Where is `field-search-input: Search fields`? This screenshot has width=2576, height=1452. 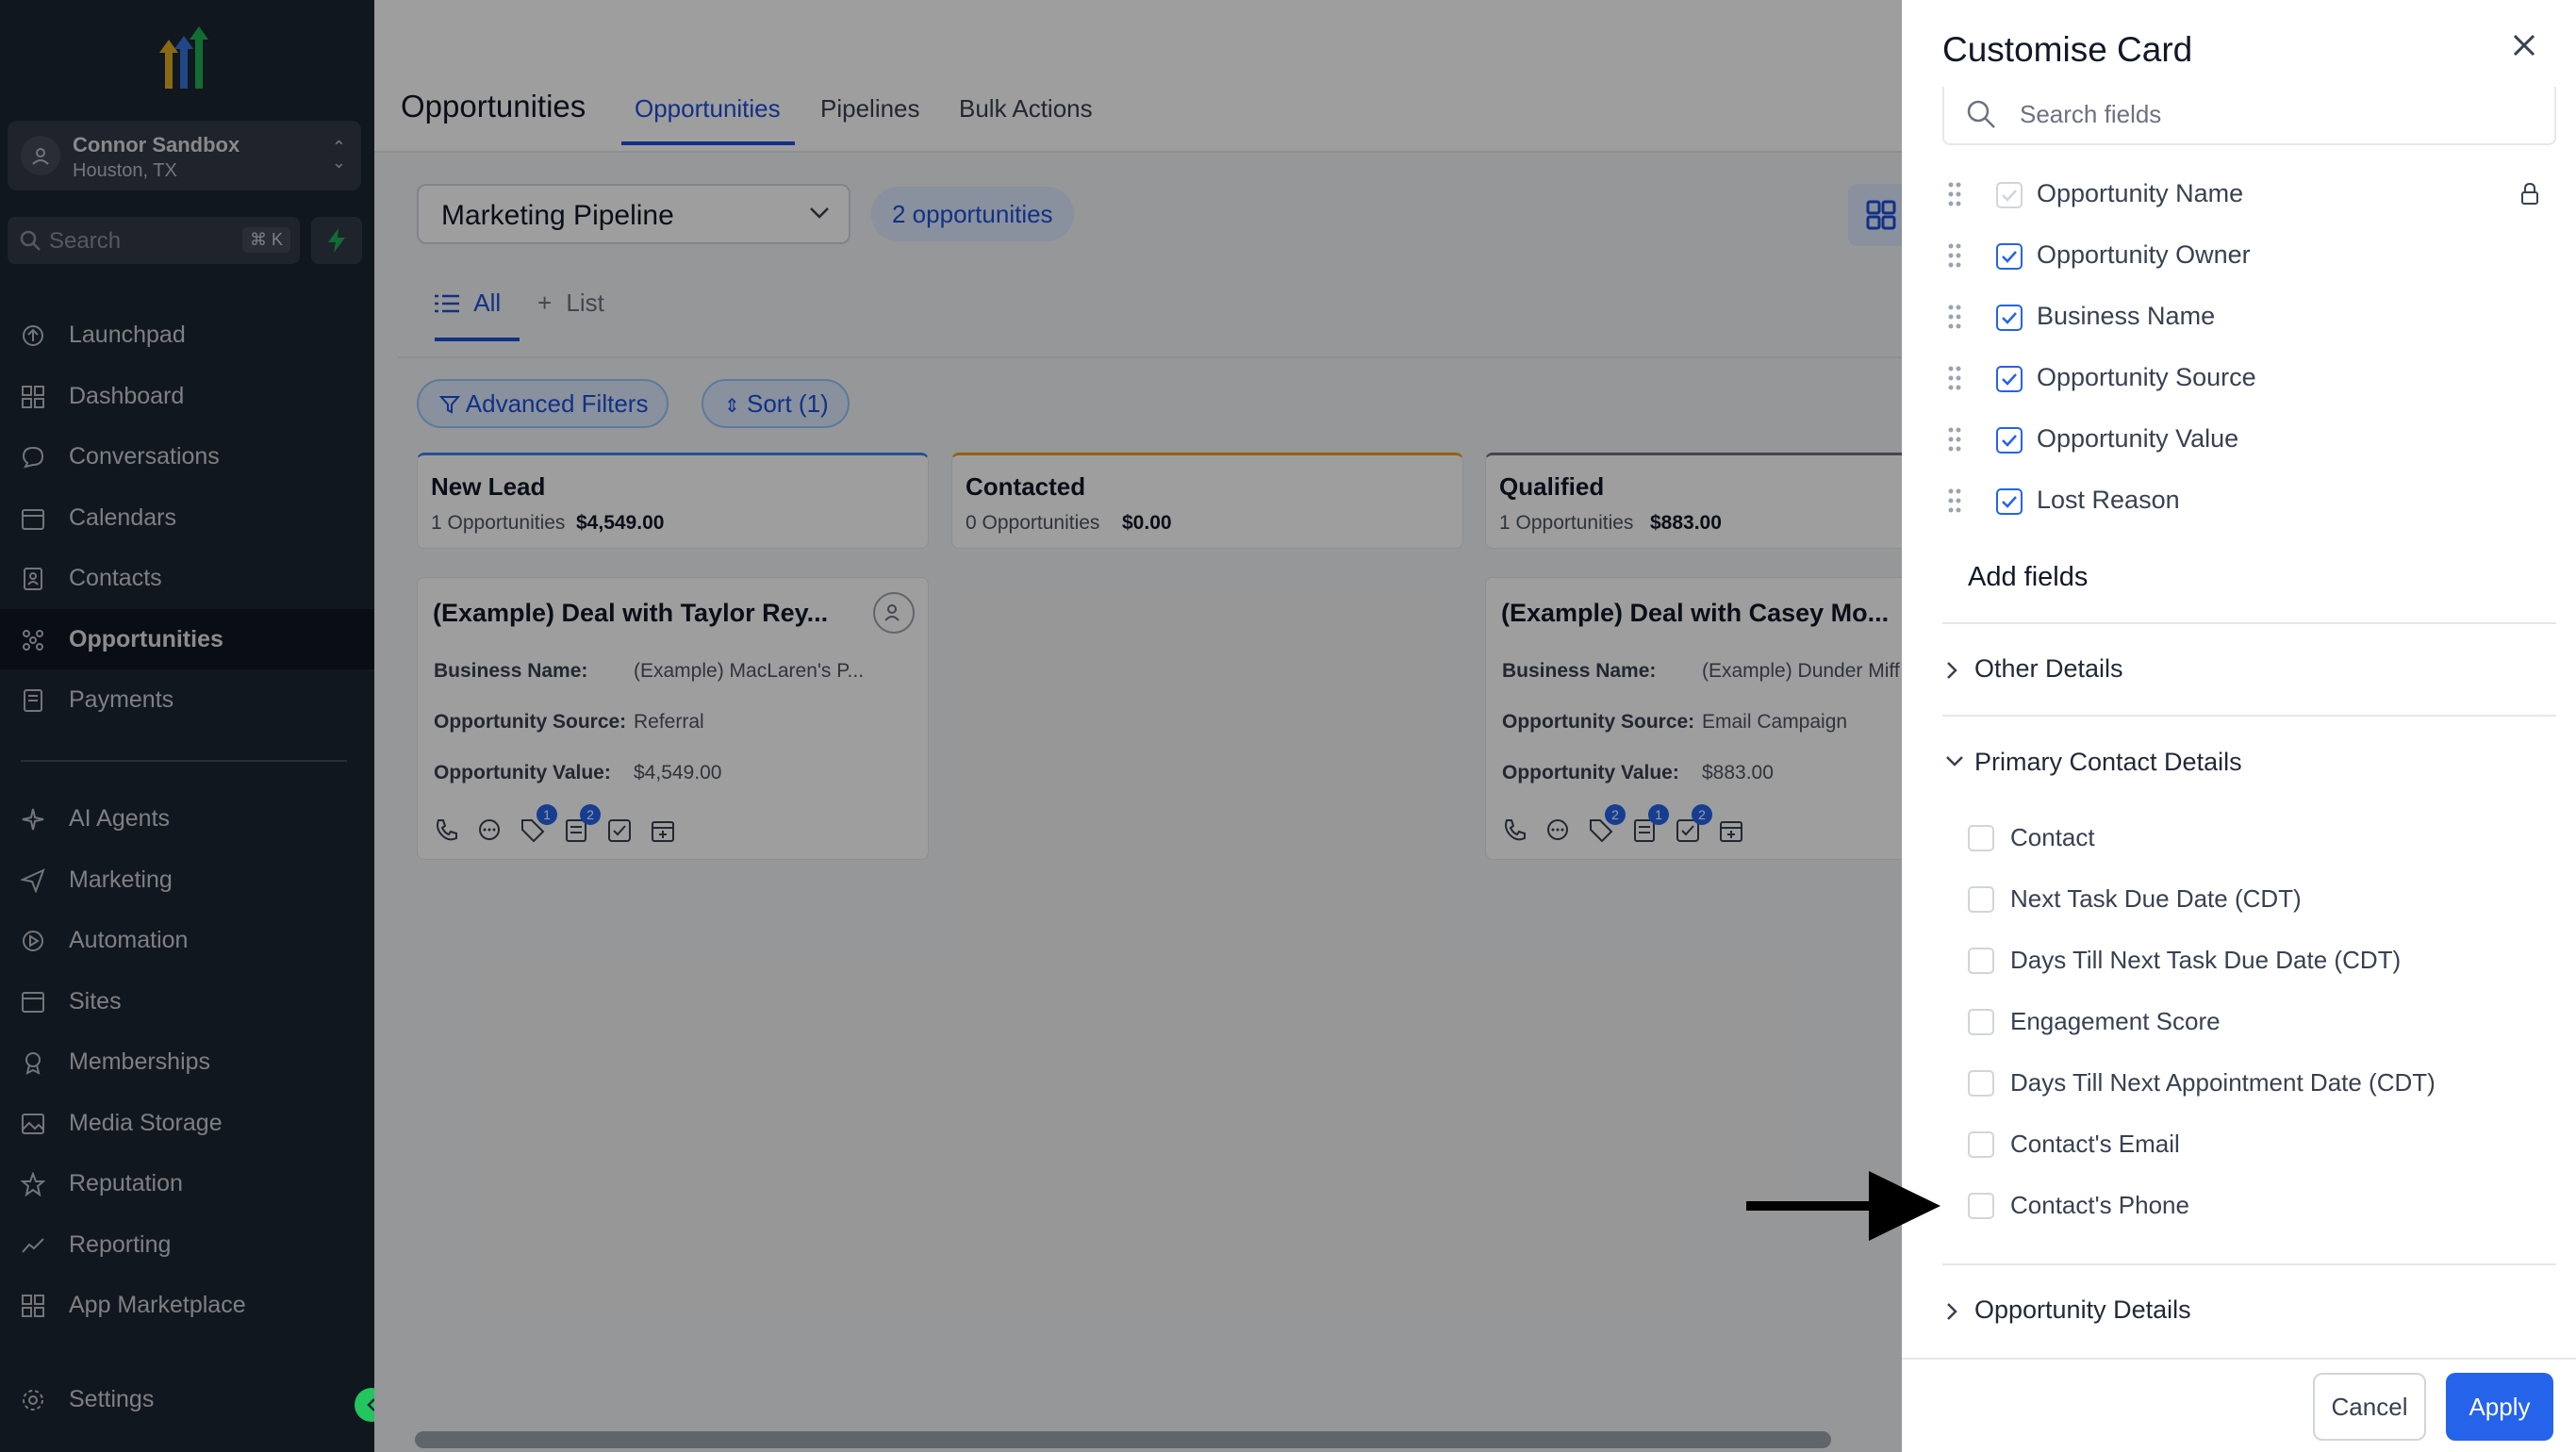 field-search-input: Search fields is located at coordinates (2249, 116).